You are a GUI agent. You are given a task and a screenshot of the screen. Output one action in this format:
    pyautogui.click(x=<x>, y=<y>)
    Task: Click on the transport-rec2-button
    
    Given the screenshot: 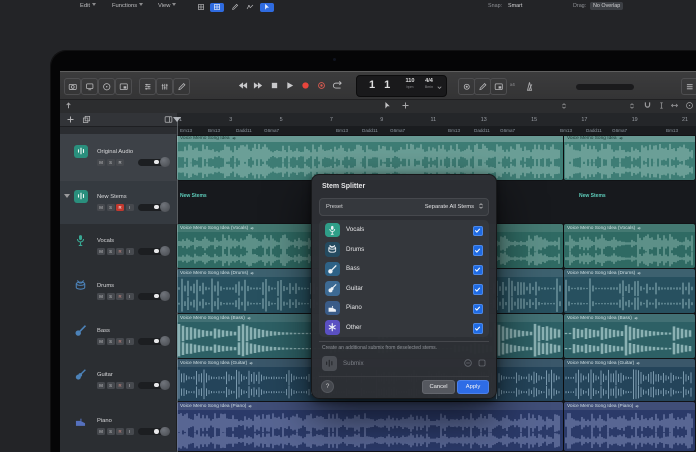 What is the action you would take?
    pyautogui.click(x=321, y=85)
    